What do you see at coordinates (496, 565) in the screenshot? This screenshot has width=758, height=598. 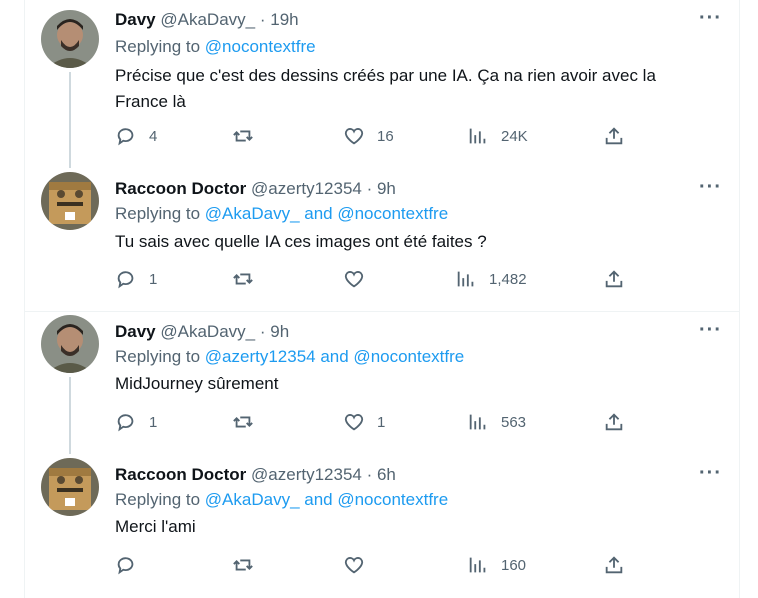 I see `views-button: 160` at bounding box center [496, 565].